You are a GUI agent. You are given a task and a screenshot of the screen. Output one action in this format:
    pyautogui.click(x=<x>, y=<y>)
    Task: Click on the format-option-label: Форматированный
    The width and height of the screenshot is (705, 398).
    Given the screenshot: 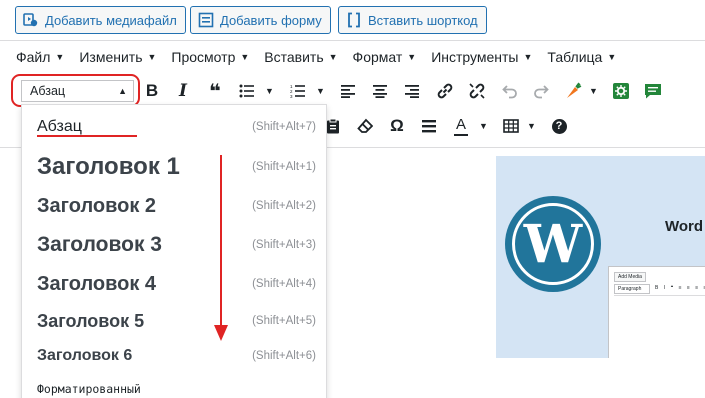 What is the action you would take?
    pyautogui.click(x=89, y=389)
    